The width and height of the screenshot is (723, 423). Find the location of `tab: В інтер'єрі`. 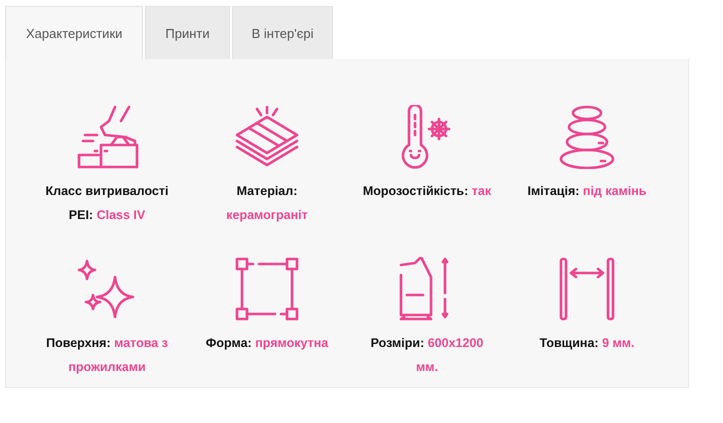

tab: В інтер'єрі is located at coordinates (283, 32).